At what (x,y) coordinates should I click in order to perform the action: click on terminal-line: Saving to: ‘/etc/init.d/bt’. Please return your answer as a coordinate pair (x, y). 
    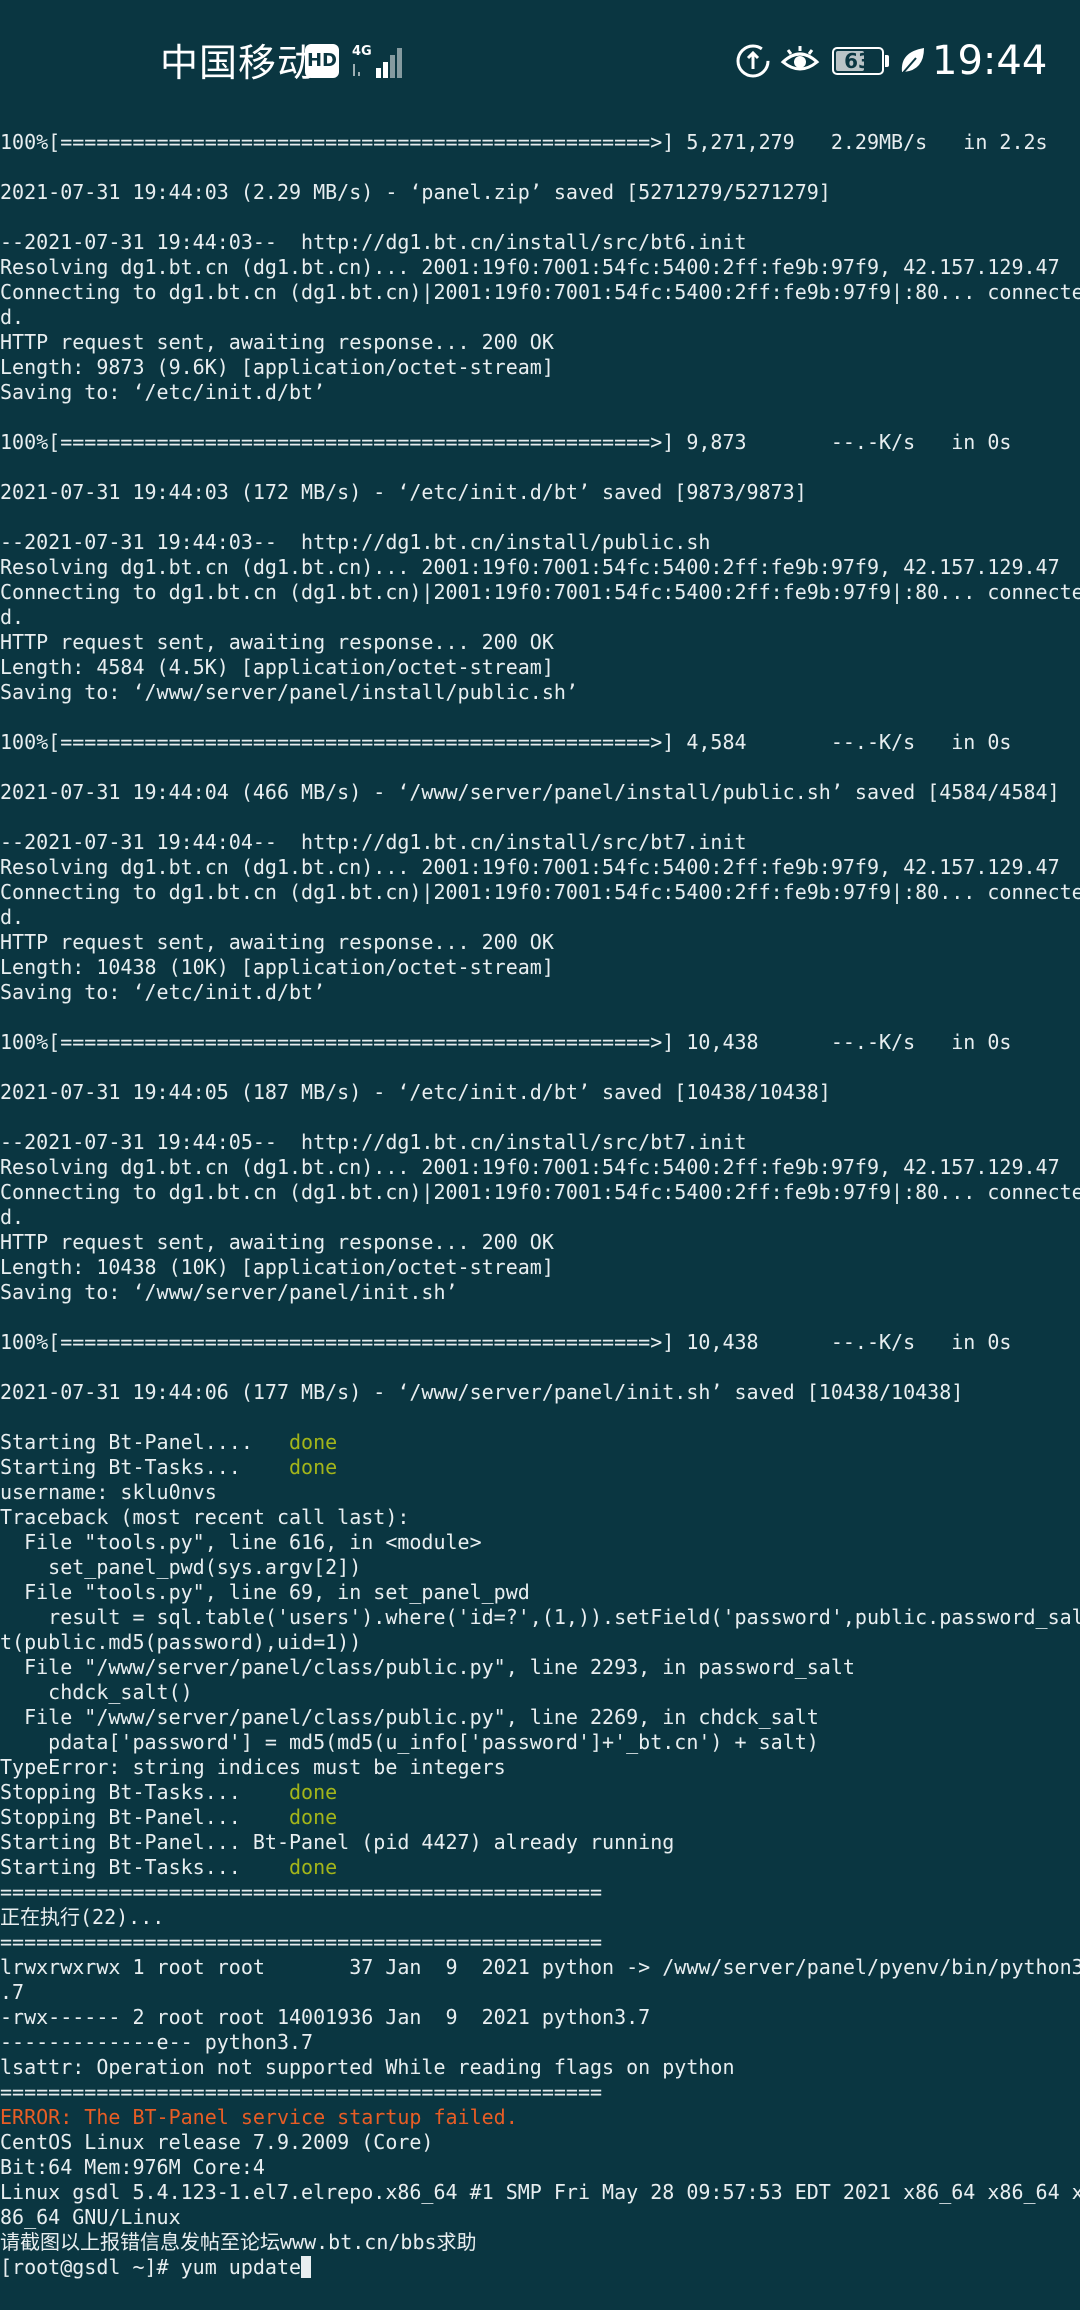
    Looking at the image, I should click on (540, 992).